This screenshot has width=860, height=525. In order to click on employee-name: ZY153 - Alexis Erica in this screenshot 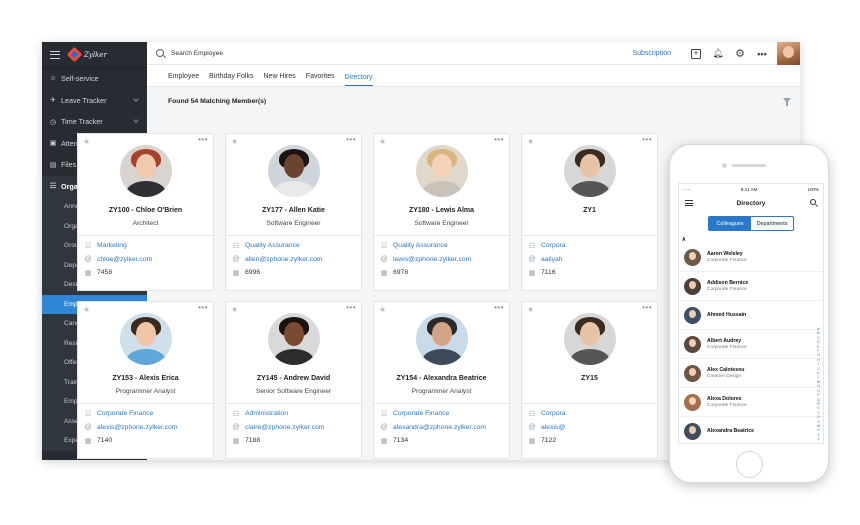, I will do `click(145, 378)`.